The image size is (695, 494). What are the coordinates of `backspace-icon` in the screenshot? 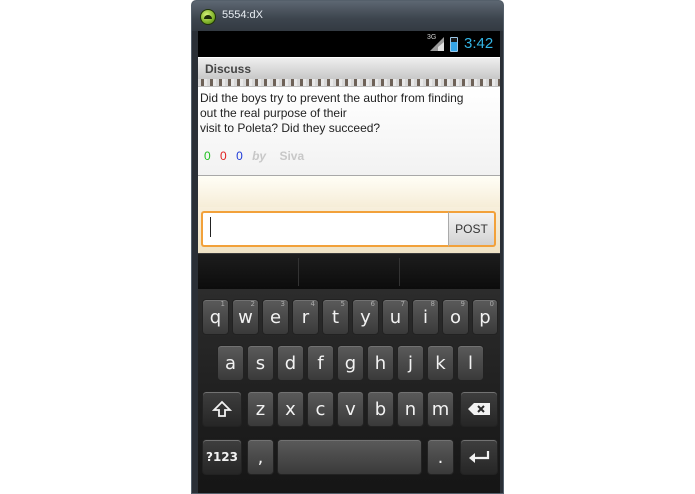 It's located at (479, 409).